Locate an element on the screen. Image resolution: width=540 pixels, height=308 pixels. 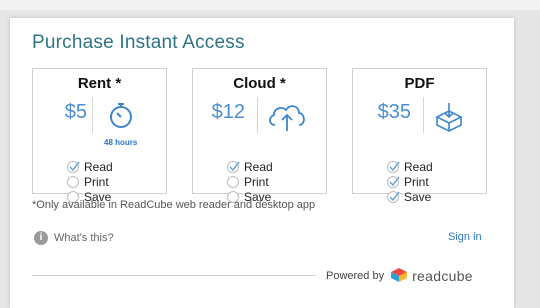
footer-divider is located at coordinates (174, 275).